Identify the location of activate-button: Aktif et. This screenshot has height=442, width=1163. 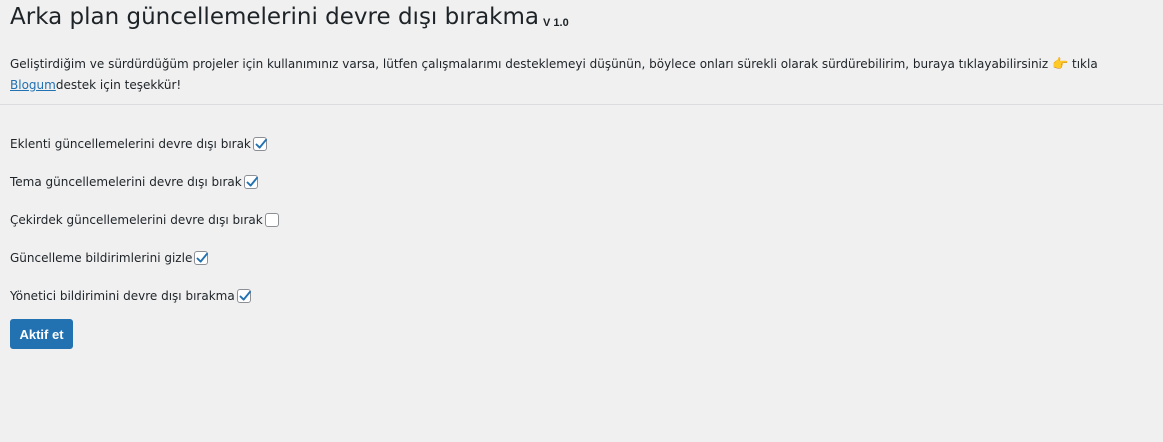
(41, 334).